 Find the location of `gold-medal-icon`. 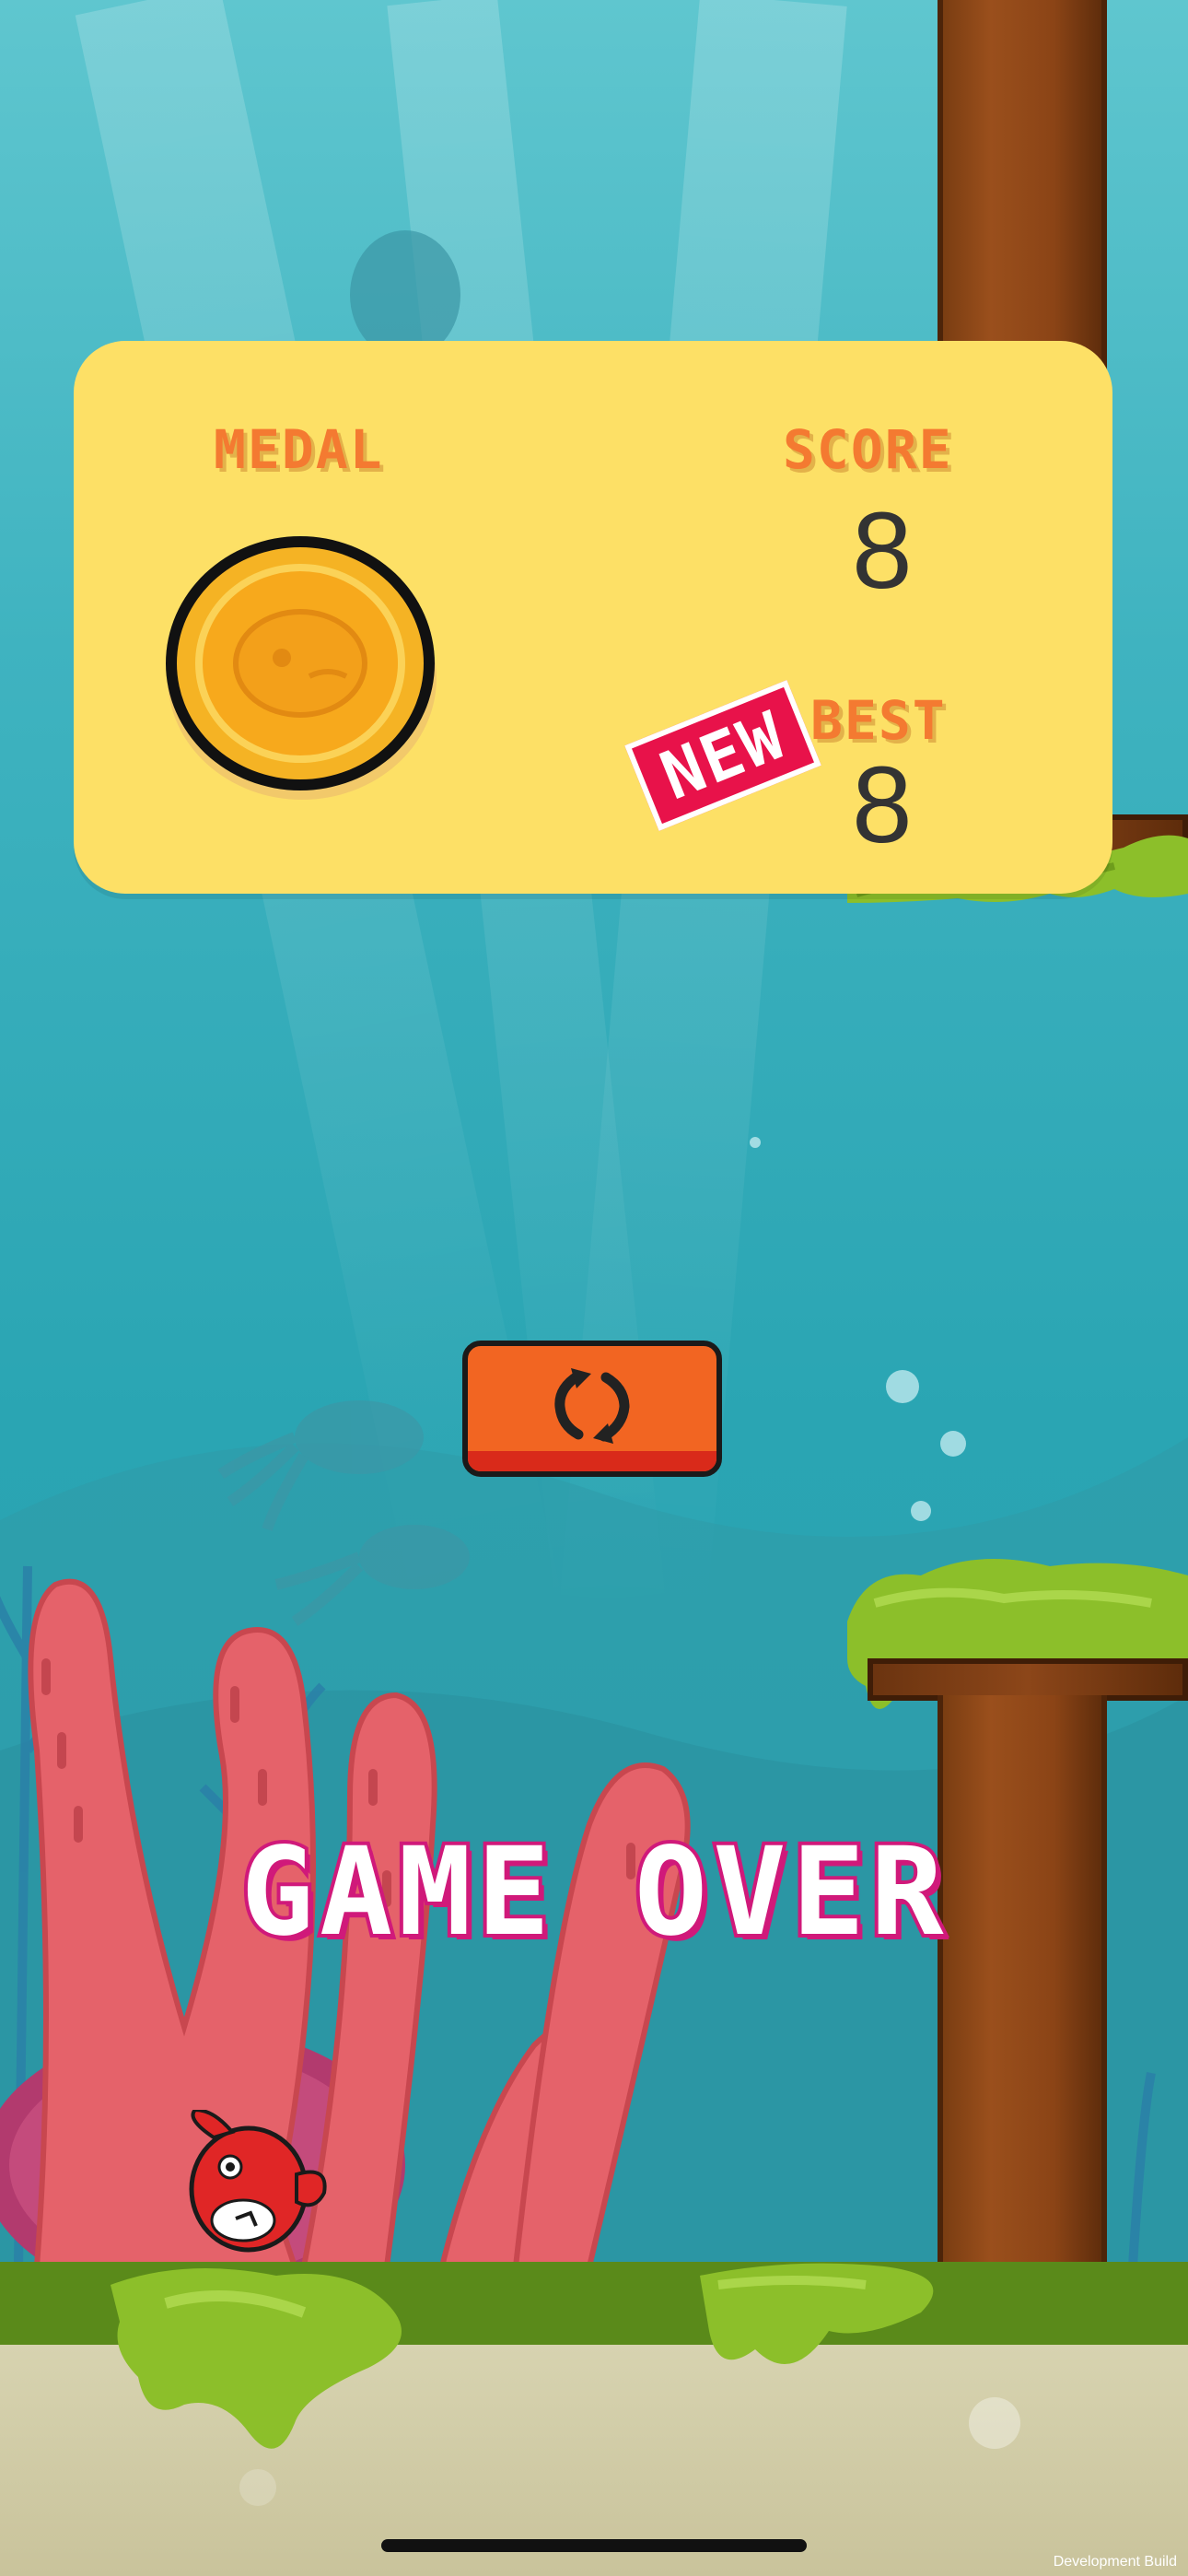

gold-medal-icon is located at coordinates (301, 668).